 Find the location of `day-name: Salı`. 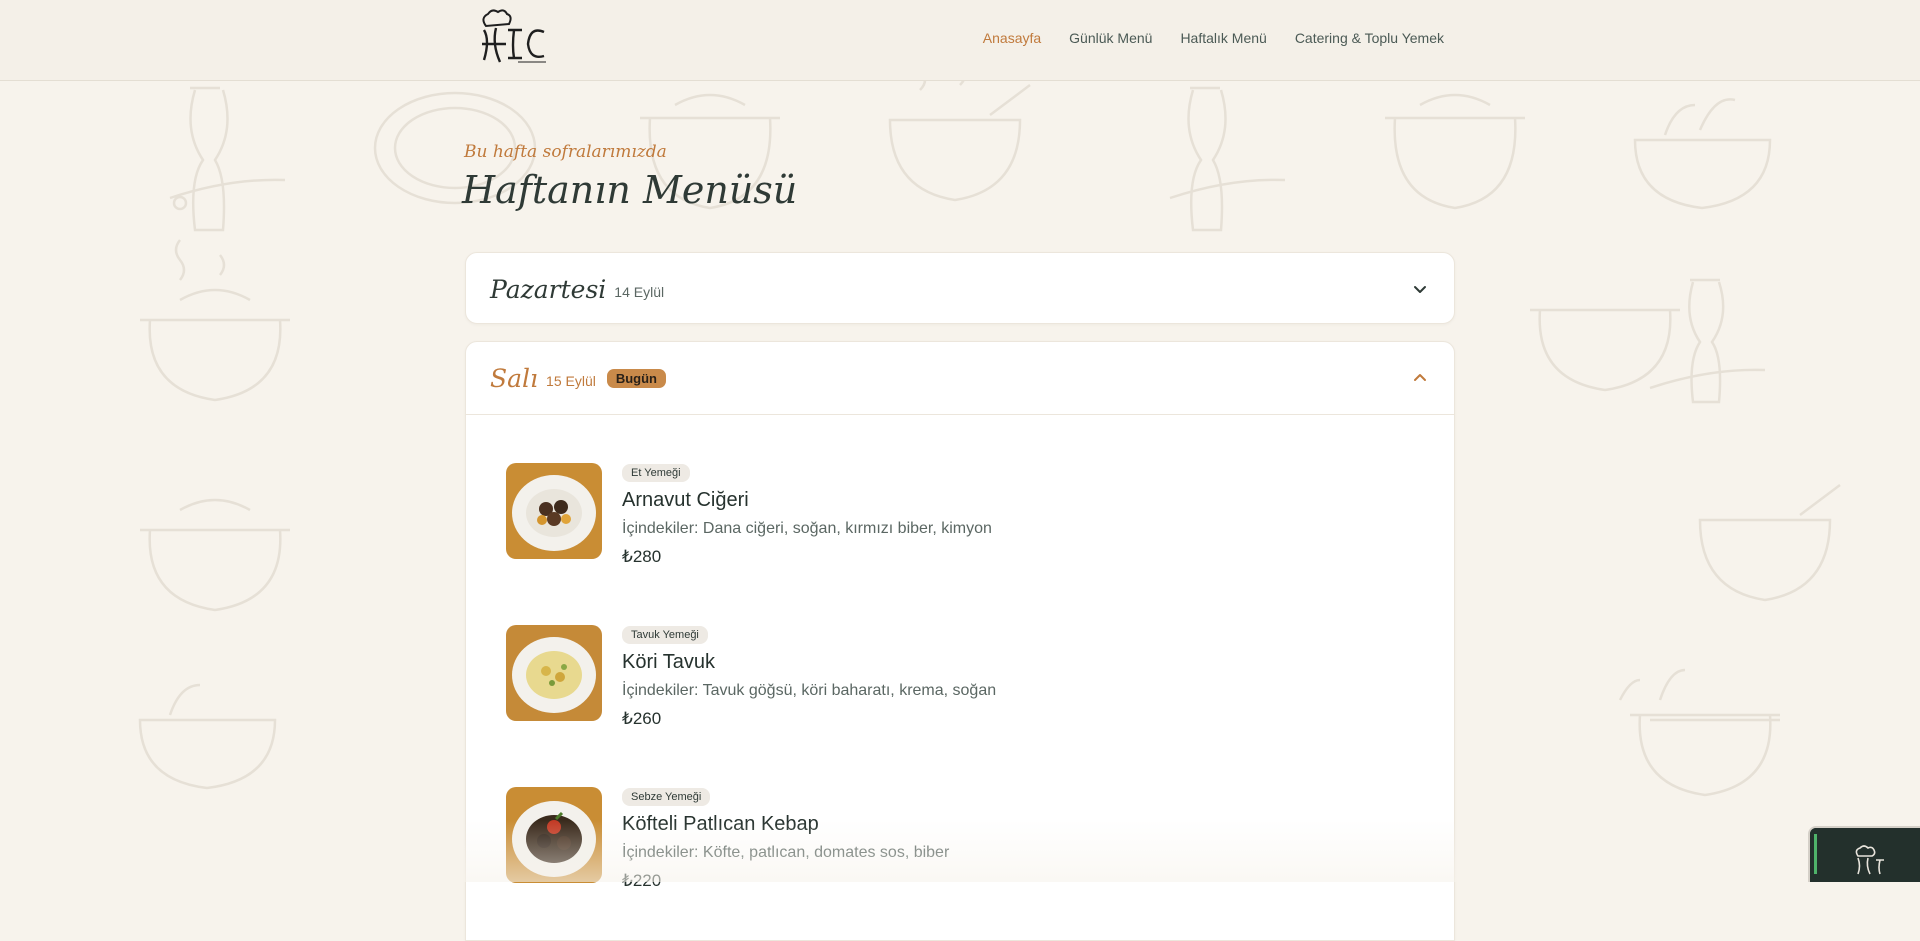

day-name: Salı is located at coordinates (514, 378).